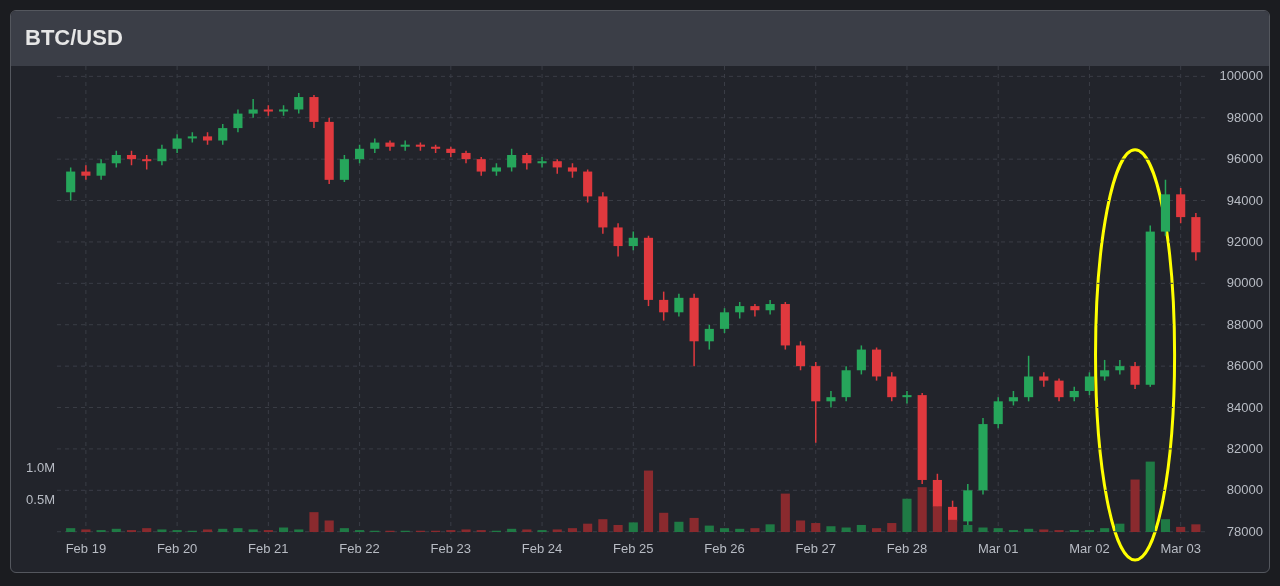 The width and height of the screenshot is (1280, 586). I want to click on y-axis-label: 78000, so click(1244, 531).